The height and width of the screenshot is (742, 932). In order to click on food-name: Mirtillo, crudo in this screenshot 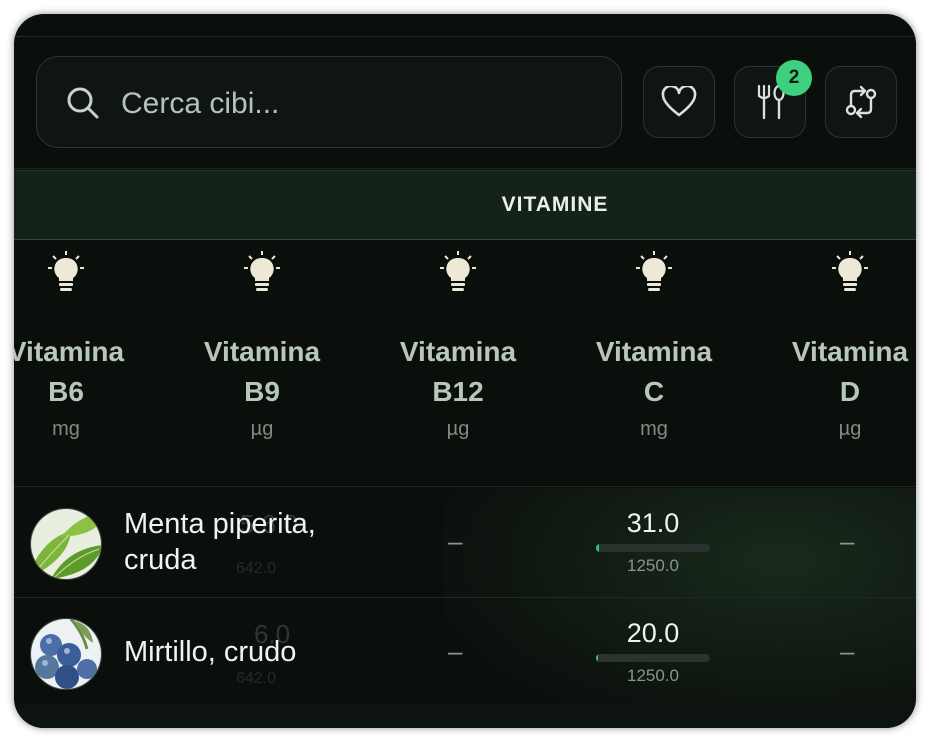, I will do `click(210, 652)`.